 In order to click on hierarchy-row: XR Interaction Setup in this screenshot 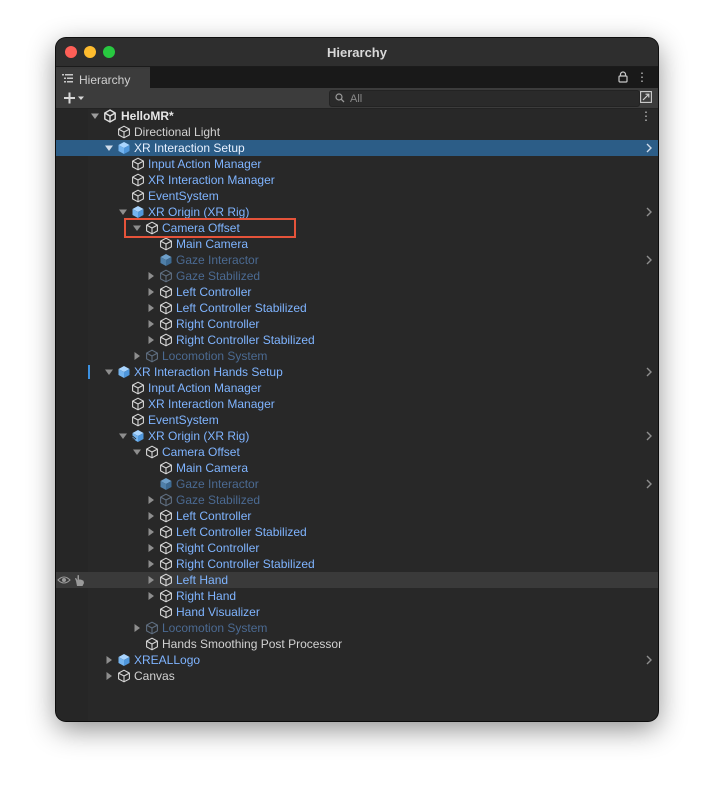, I will do `click(357, 148)`.